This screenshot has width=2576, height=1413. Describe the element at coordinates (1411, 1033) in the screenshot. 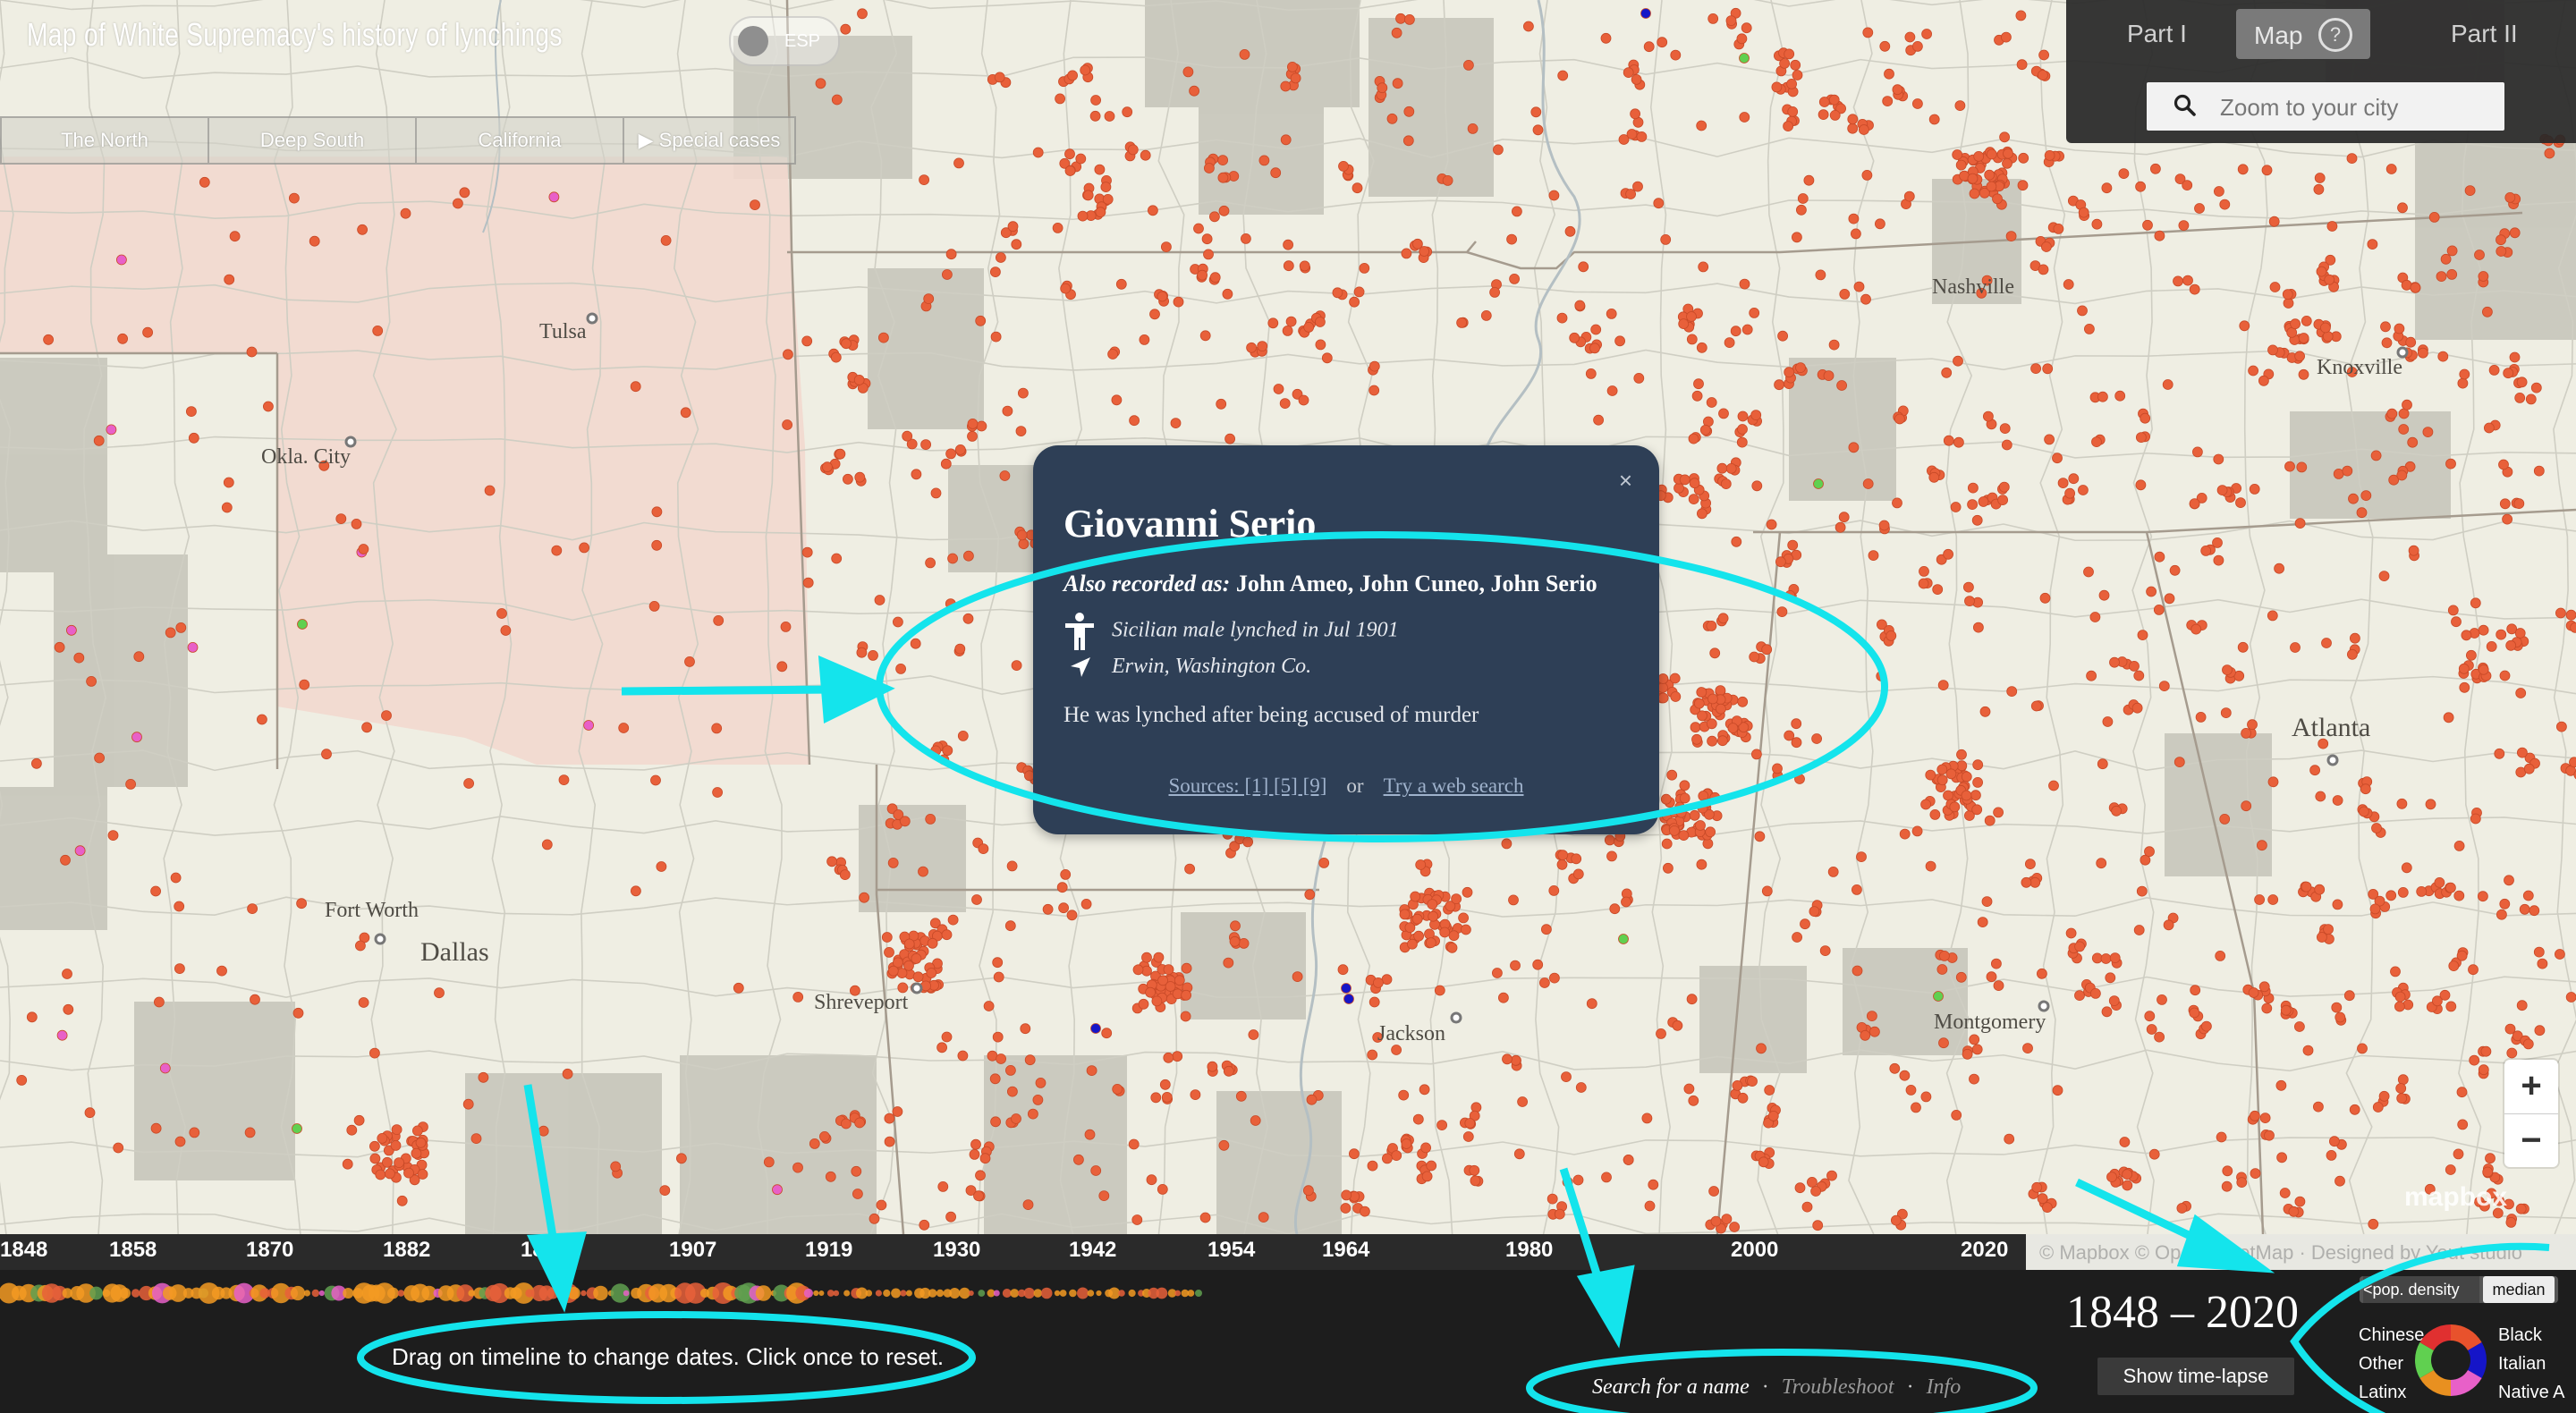

I see `city-label-jackson: Jackson` at that location.